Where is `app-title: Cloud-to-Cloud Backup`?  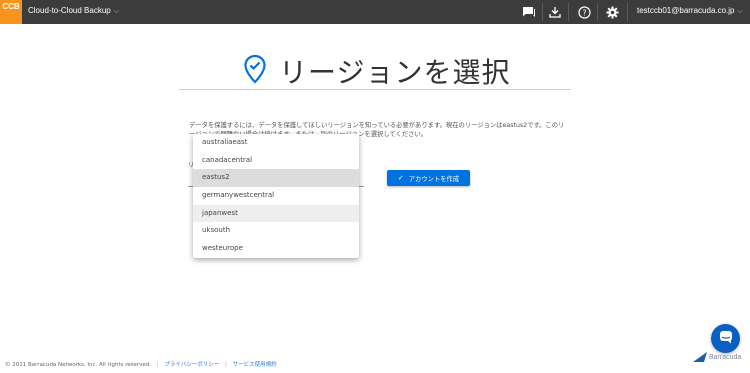
app-title: Cloud-to-Cloud Backup is located at coordinates (69, 10).